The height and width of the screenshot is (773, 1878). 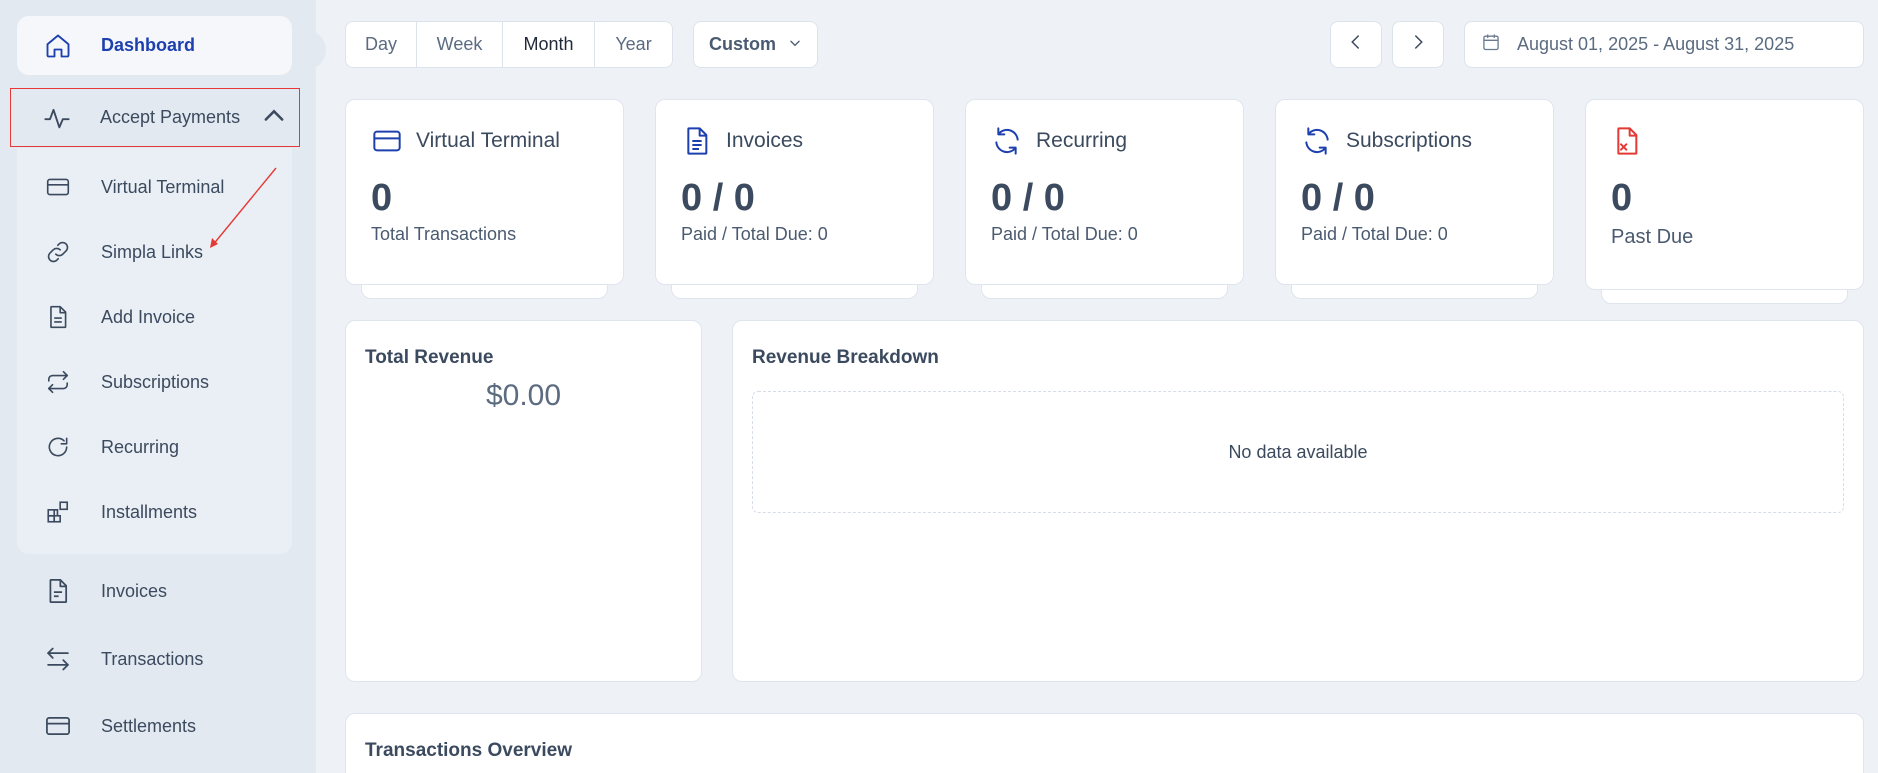 I want to click on arrows-swap-icon, so click(x=58, y=659).